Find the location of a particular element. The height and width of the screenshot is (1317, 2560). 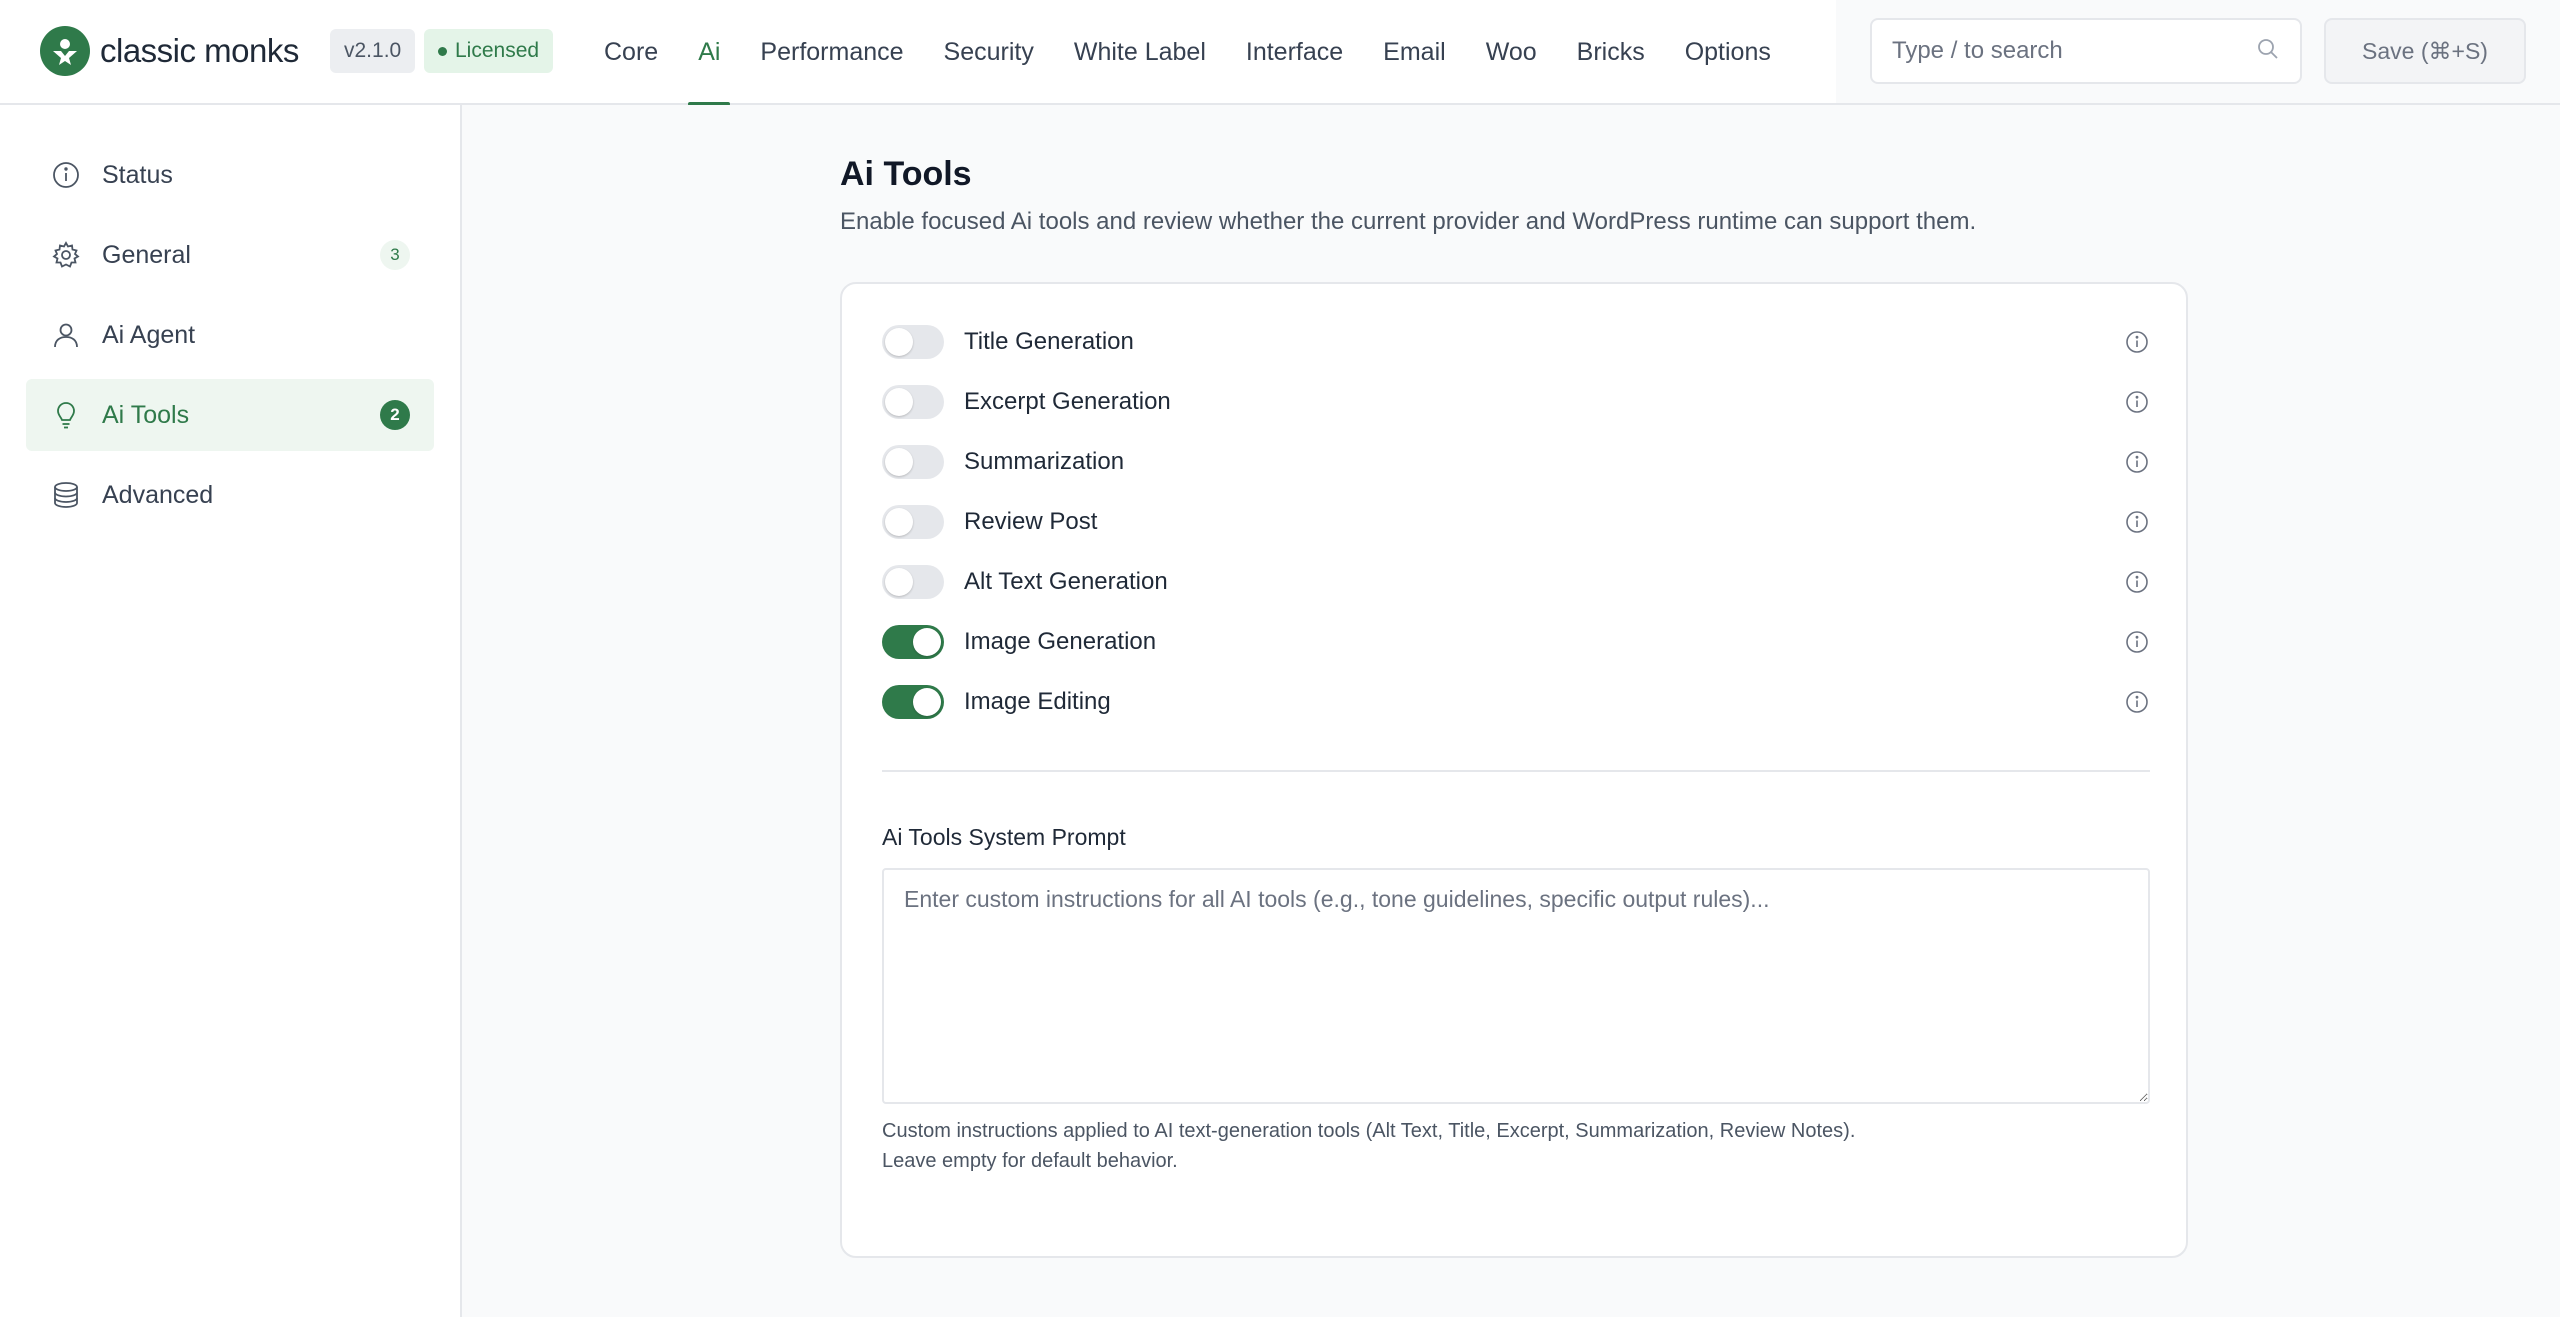

count-badge: 2 is located at coordinates (395, 415).